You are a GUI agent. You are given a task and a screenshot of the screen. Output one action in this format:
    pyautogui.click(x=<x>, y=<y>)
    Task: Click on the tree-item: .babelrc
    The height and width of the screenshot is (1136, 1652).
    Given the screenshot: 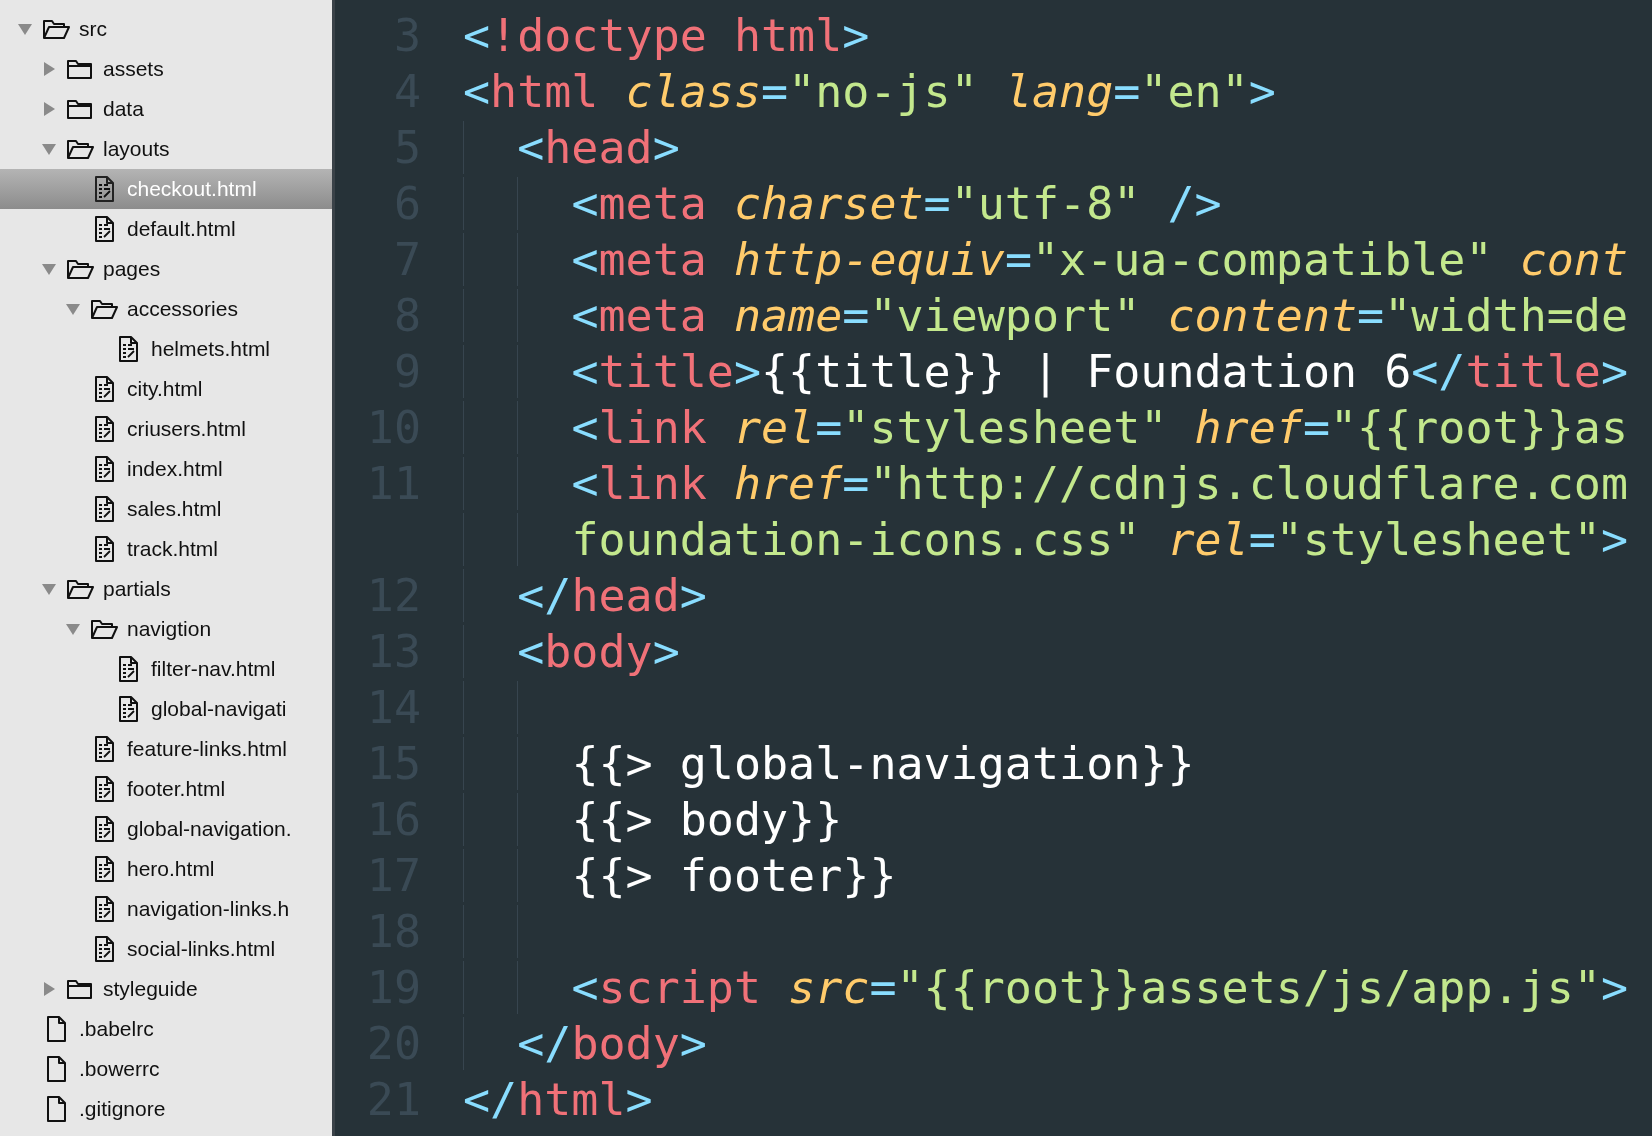 What is the action you would take?
    pyautogui.click(x=166, y=1029)
    